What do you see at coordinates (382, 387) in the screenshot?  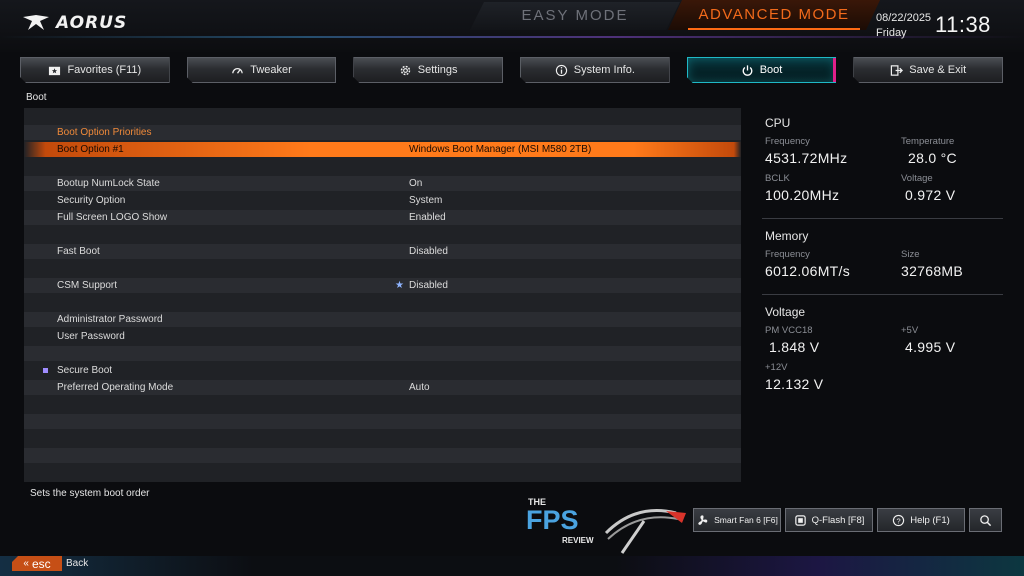 I see `preferred-mode-row: Preferred Operating Mode Auto` at bounding box center [382, 387].